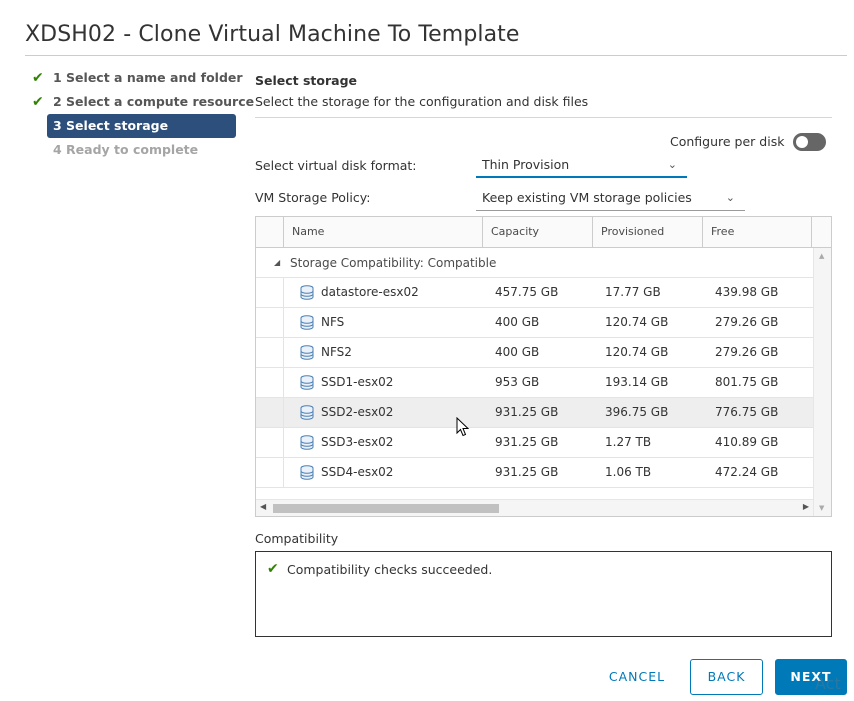  Describe the element at coordinates (534, 263) in the screenshot. I see `group-row-compatible: ◢ Storage Compatibility: Compatible` at that location.